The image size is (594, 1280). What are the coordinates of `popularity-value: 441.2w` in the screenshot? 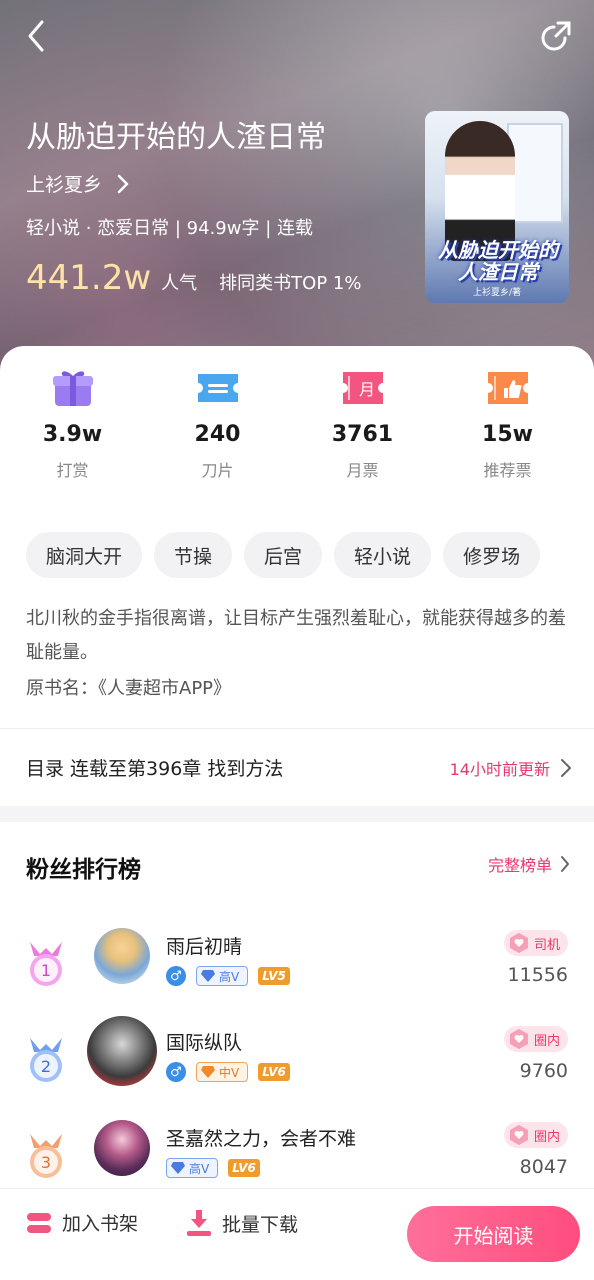 It's located at (89, 278).